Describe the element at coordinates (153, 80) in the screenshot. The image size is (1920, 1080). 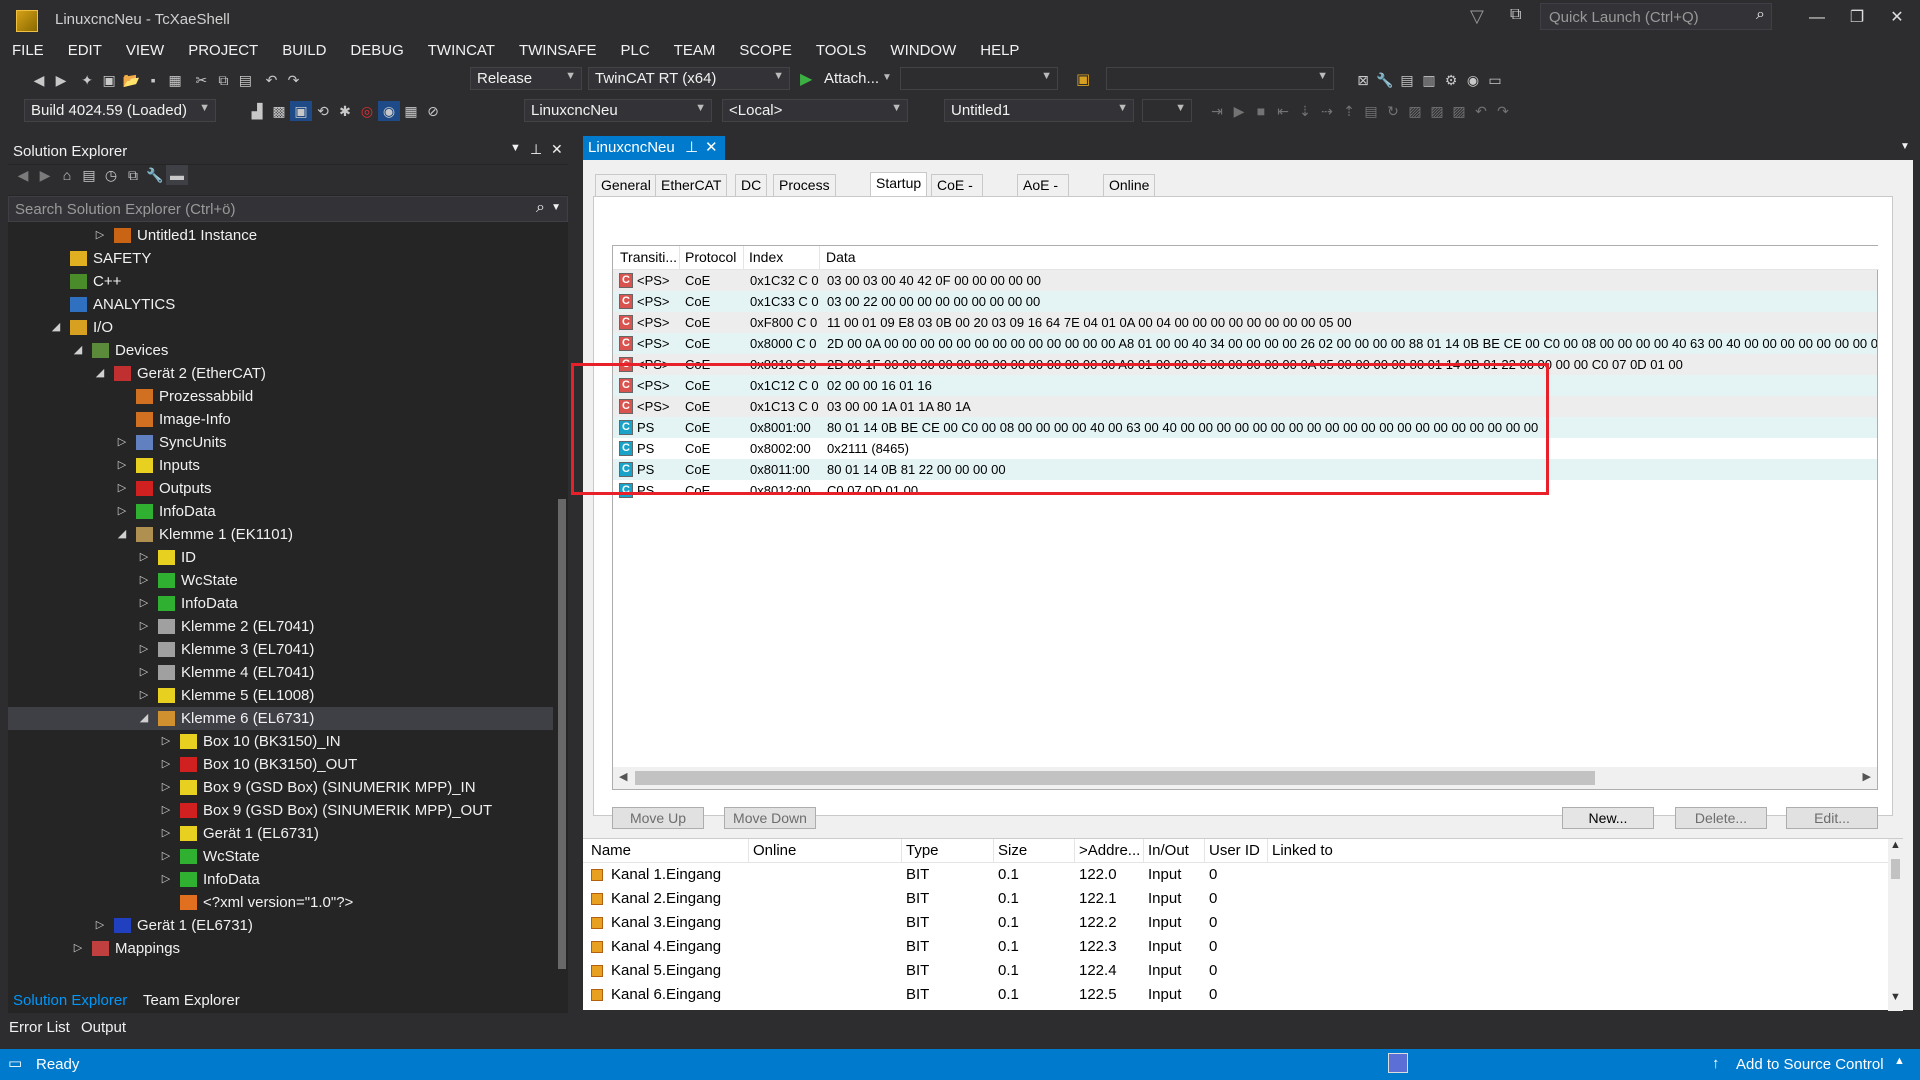
I see `save-icon: ▪` at that location.